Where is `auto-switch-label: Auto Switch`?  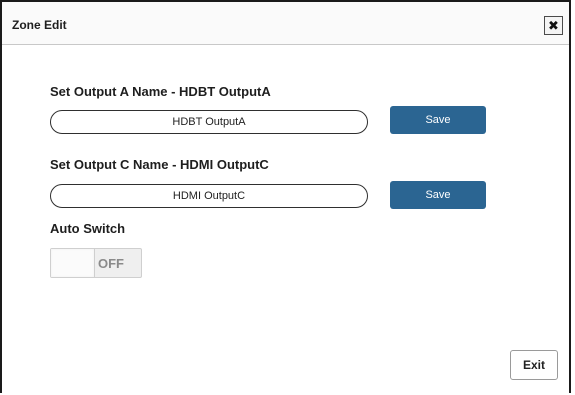
auto-switch-label: Auto Switch is located at coordinates (88, 228).